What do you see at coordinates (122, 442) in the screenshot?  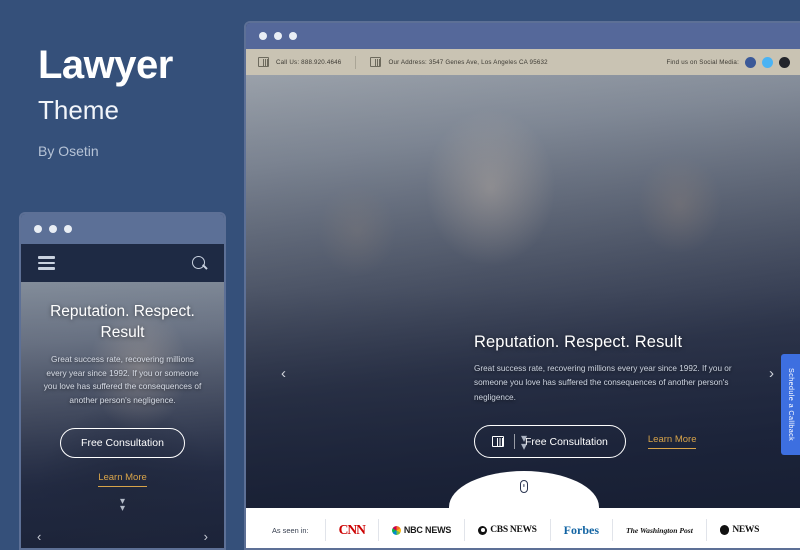 I see `mobile-free-consultation-button: Free Consultation` at bounding box center [122, 442].